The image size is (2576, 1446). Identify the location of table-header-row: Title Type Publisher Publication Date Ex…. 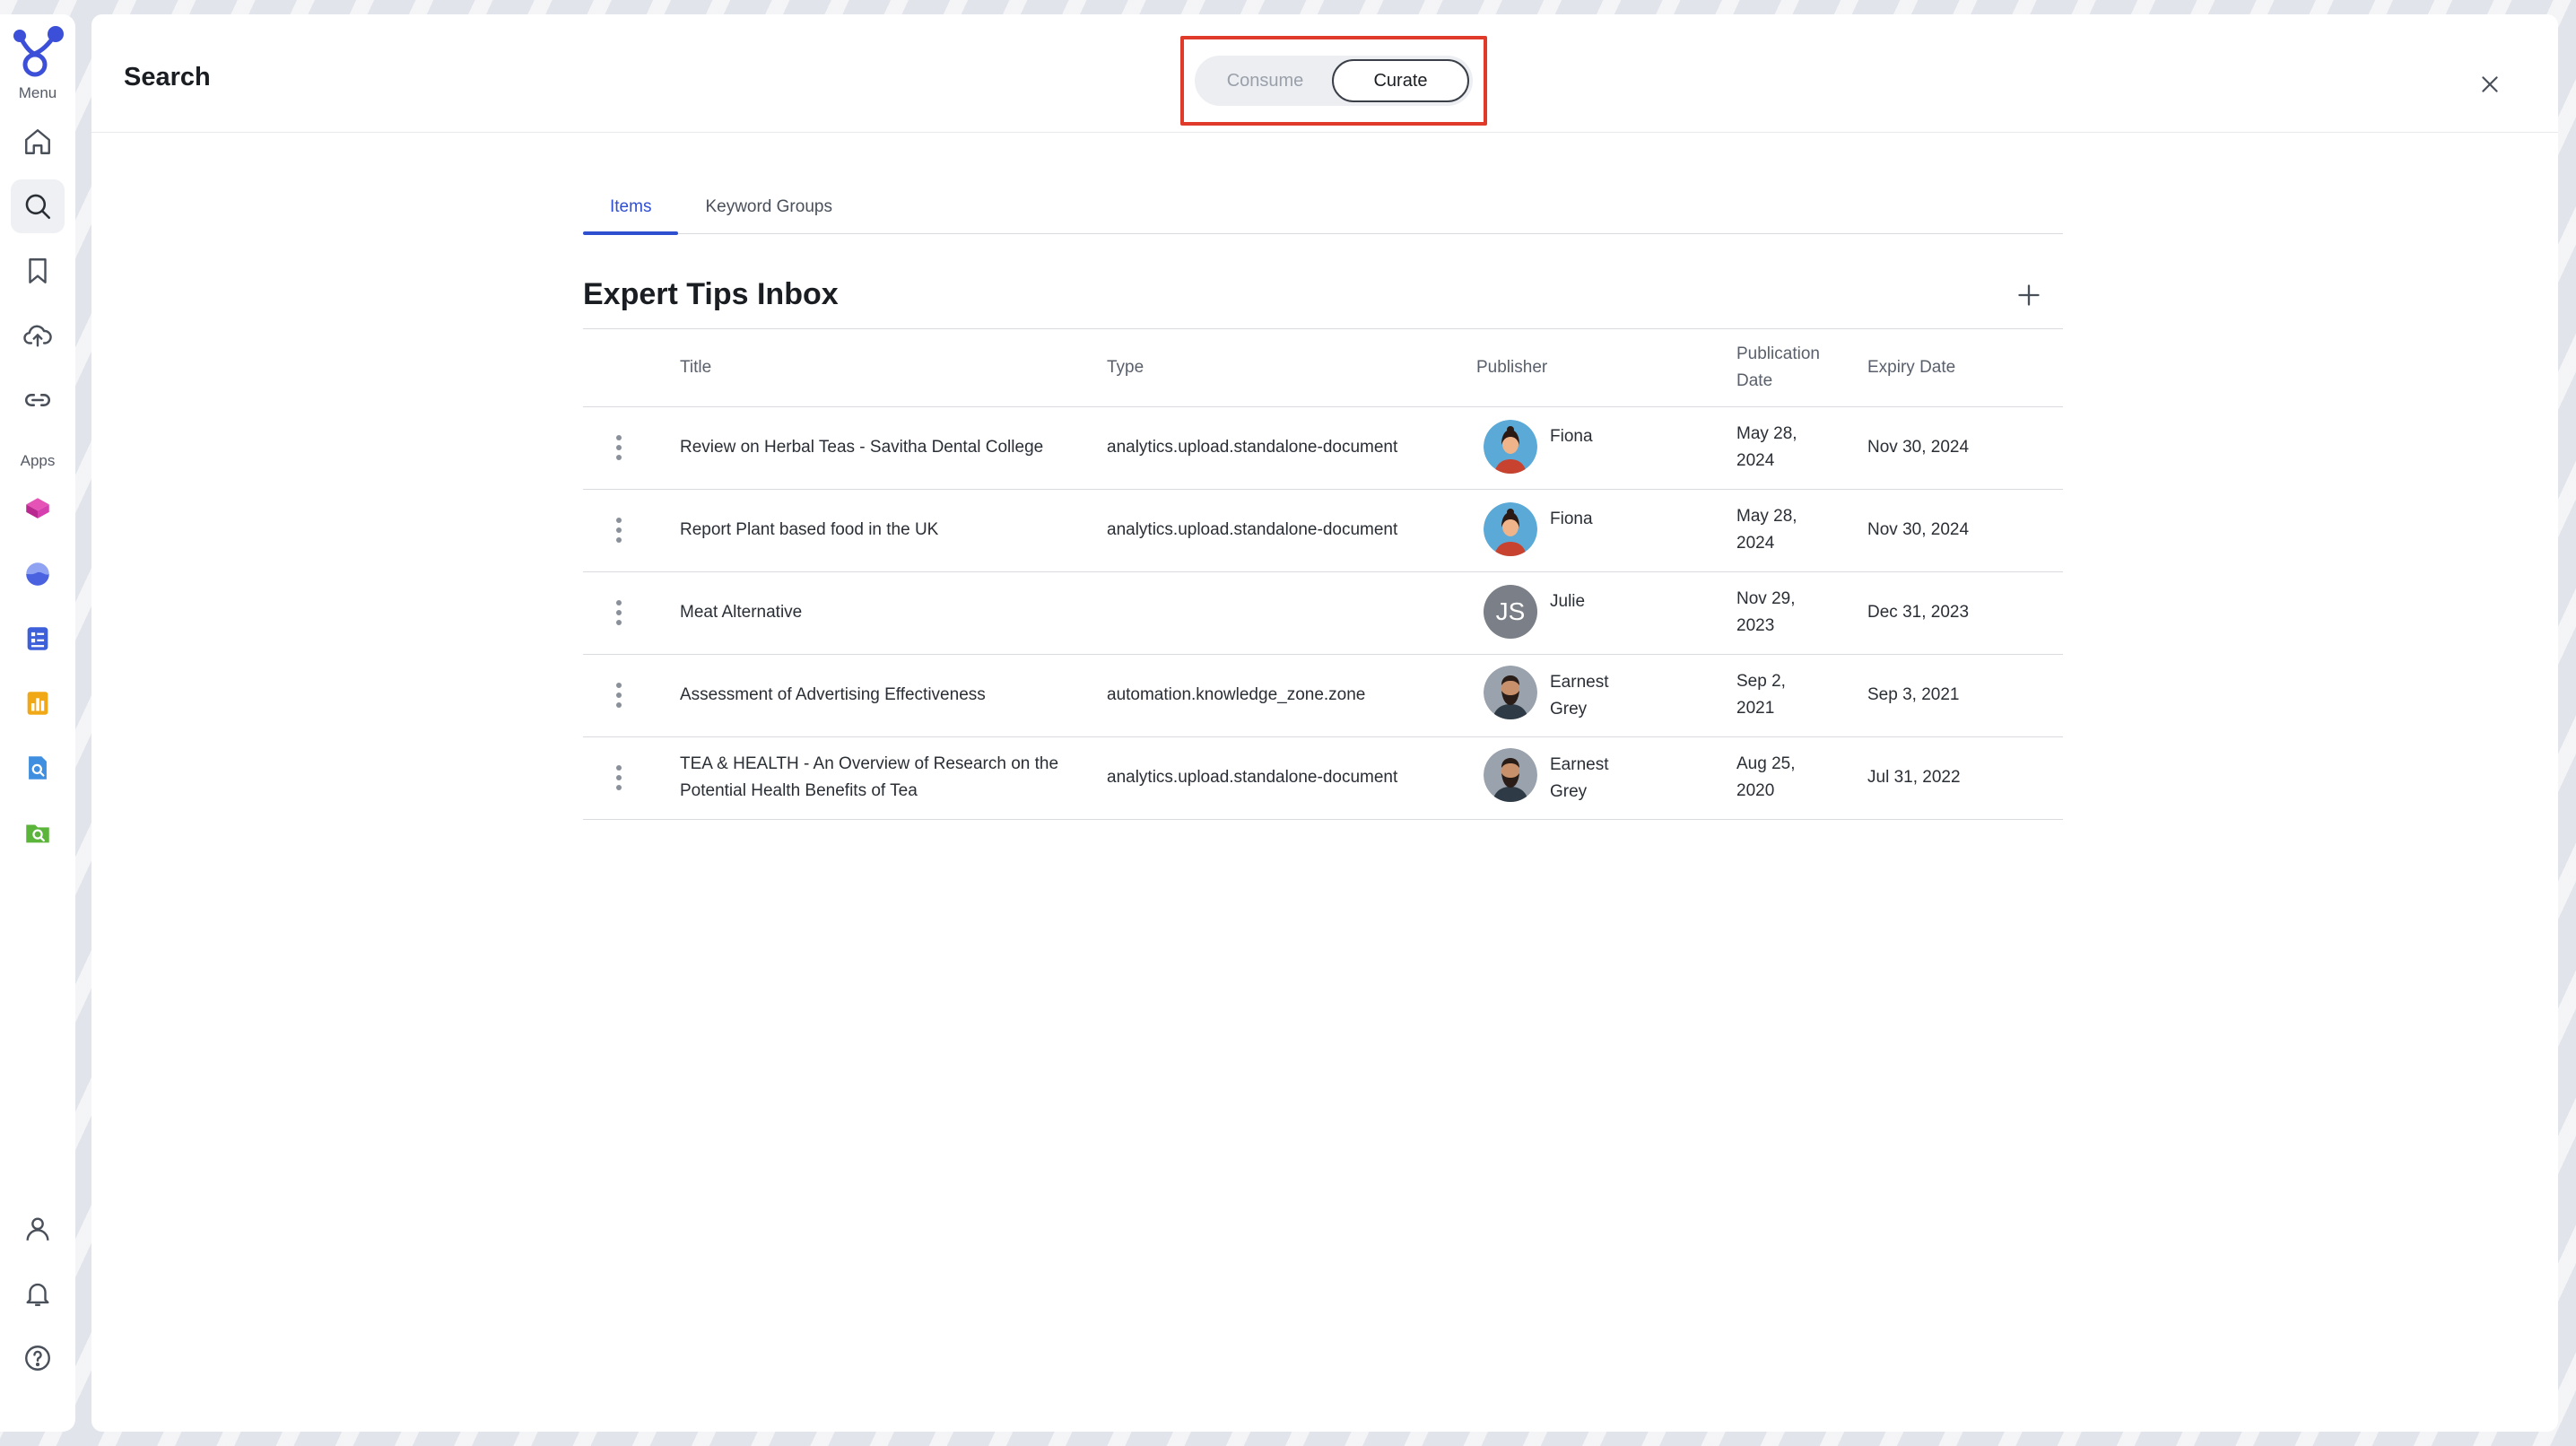
(1323, 368).